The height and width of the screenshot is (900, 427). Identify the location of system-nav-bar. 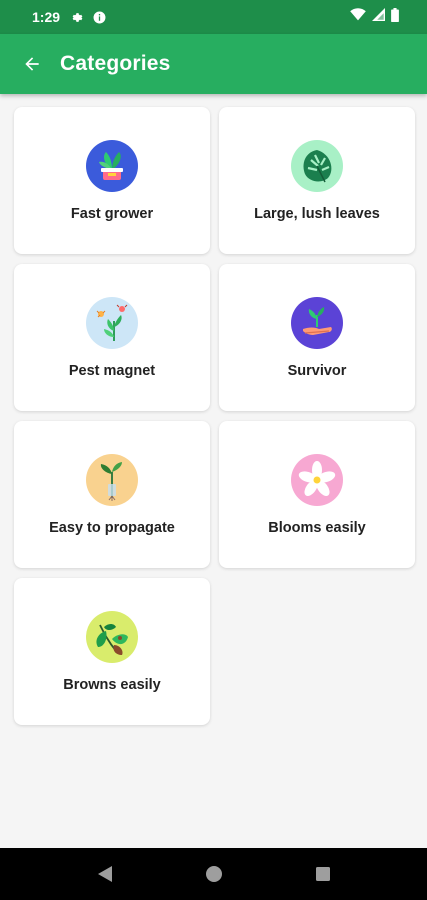
(213, 874).